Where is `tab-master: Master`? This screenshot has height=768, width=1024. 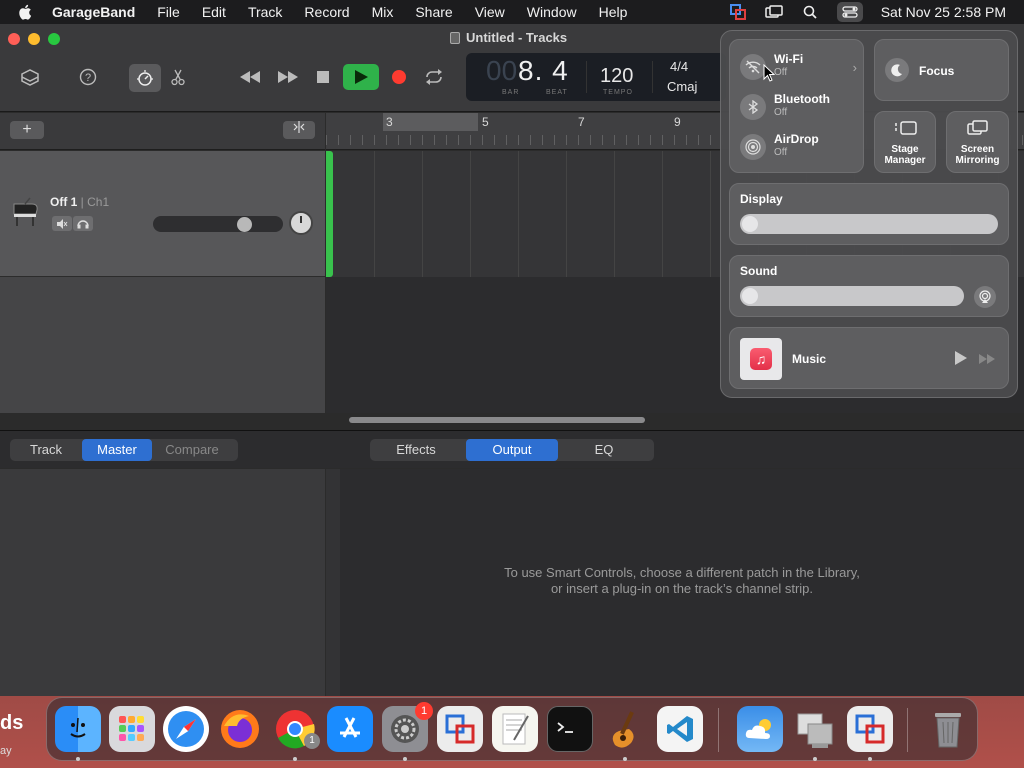 tab-master: Master is located at coordinates (117, 450).